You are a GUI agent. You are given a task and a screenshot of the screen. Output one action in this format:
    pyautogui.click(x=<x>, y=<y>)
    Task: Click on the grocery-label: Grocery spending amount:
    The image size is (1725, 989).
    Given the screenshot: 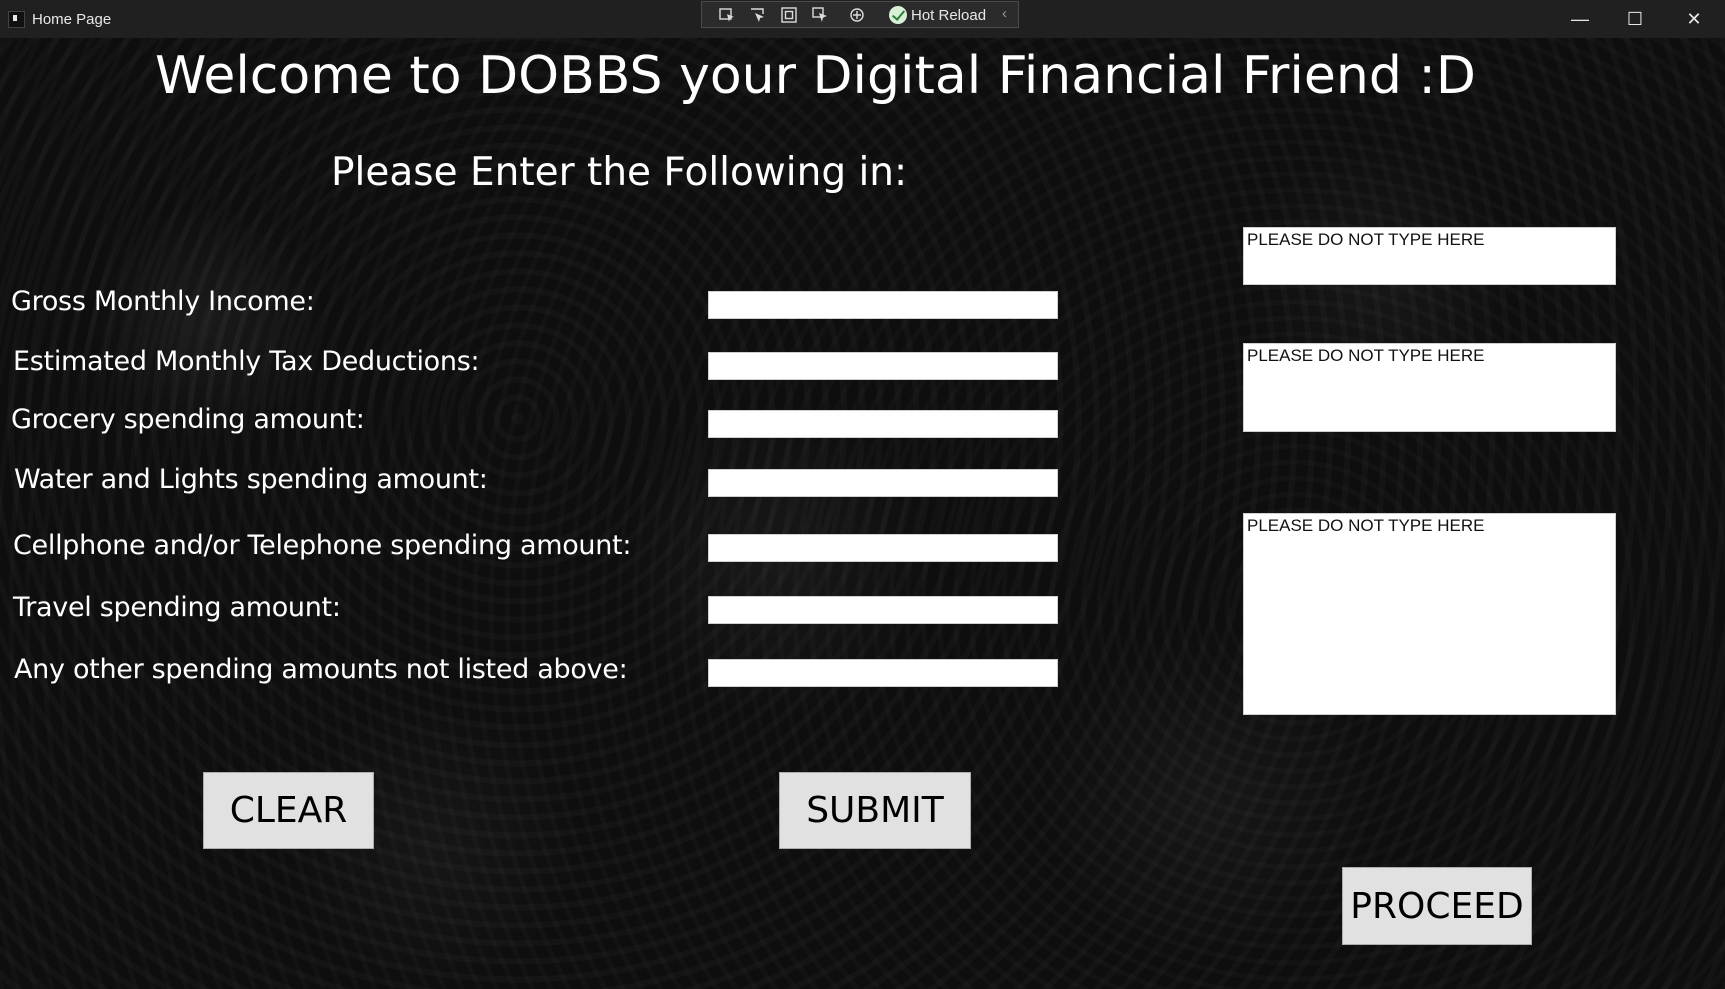 What is the action you would take?
    pyautogui.click(x=188, y=419)
    